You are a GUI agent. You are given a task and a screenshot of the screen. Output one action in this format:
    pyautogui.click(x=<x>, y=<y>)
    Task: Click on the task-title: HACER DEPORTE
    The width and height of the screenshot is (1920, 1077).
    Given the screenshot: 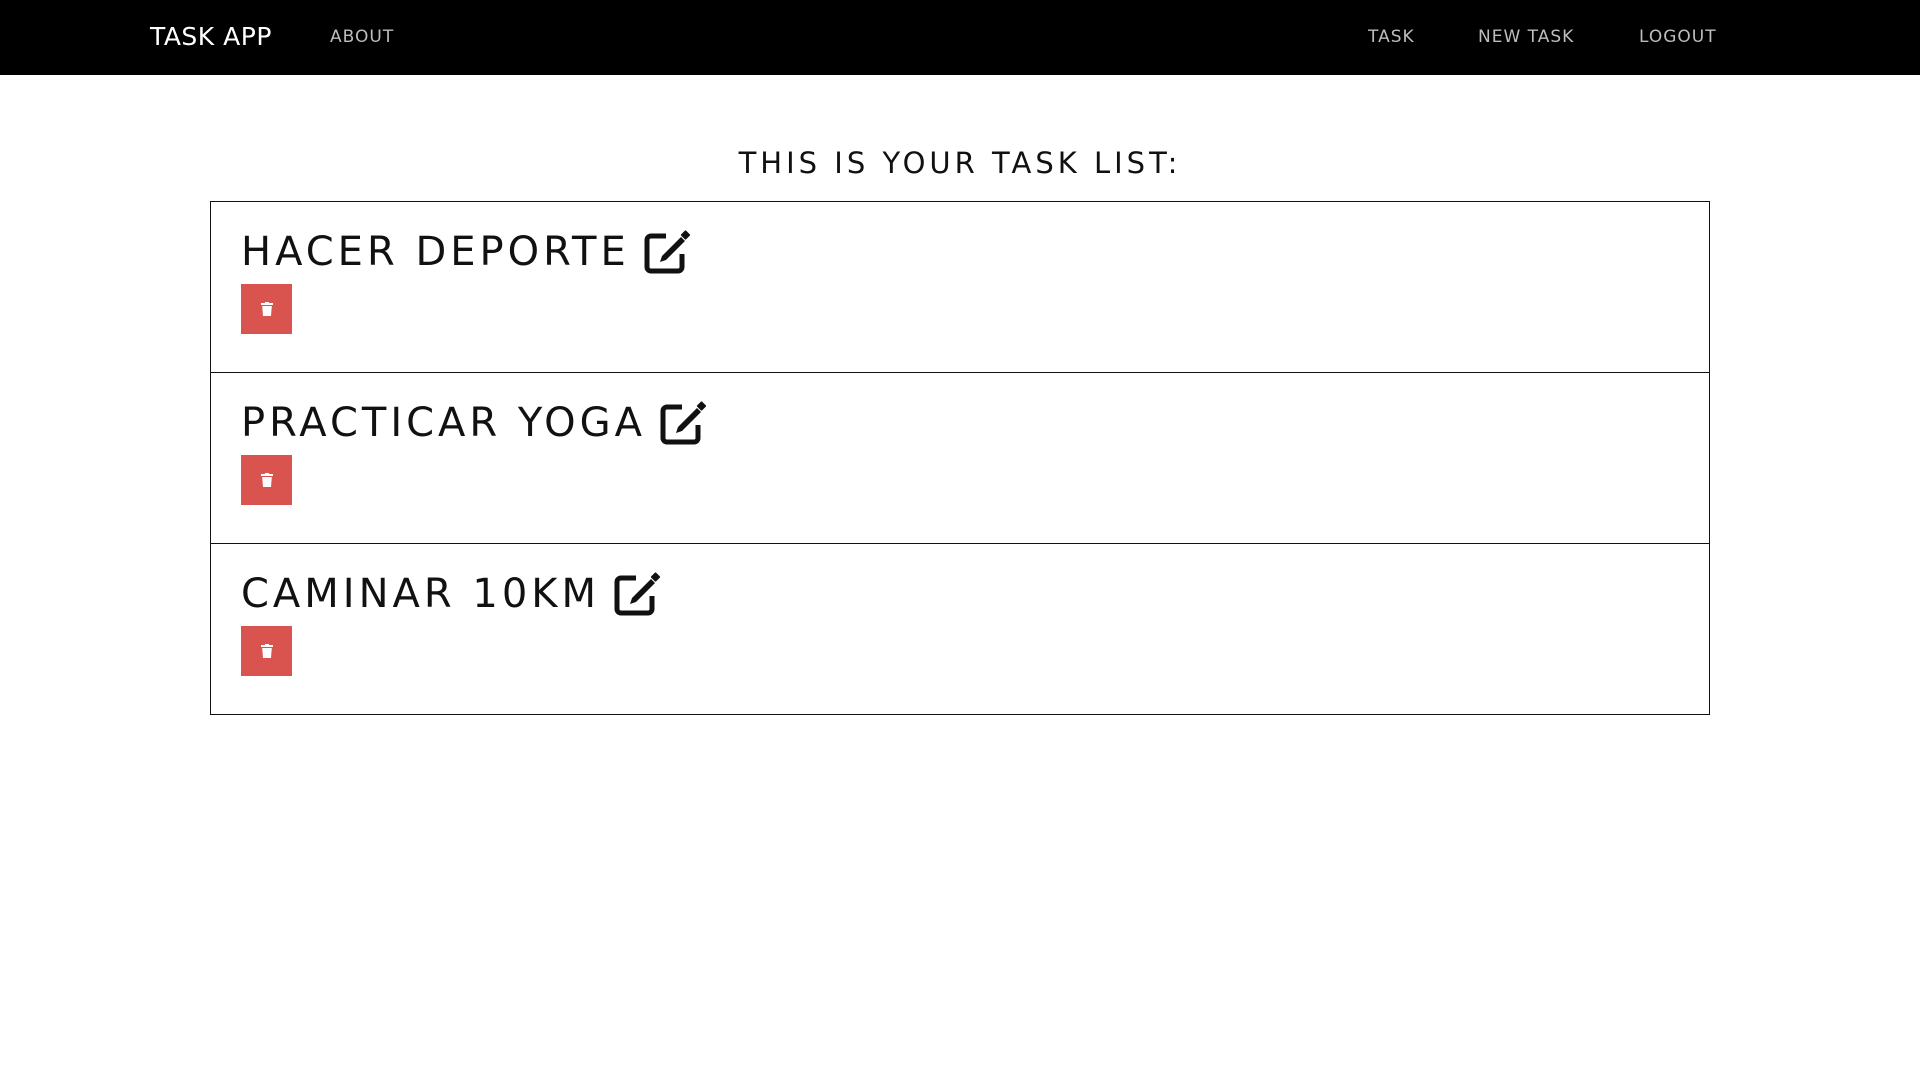 What is the action you would take?
    pyautogui.click(x=465, y=252)
    